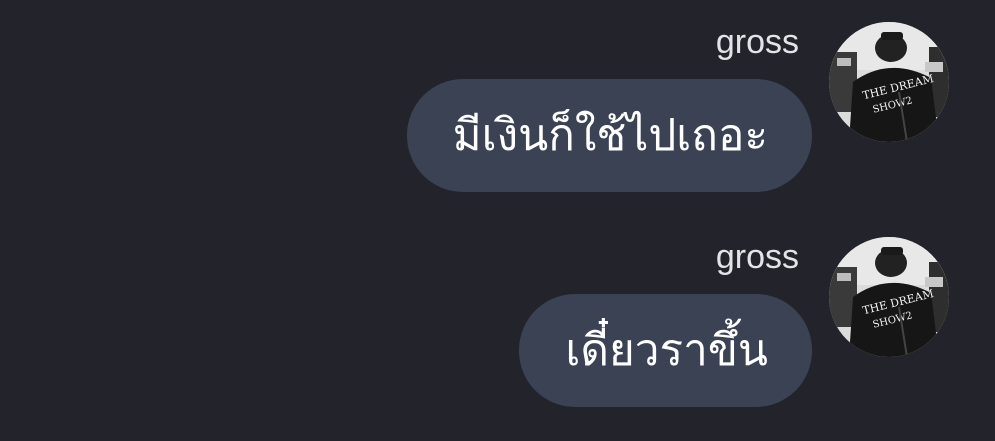 This screenshot has width=995, height=441. I want to click on message-text: เดี๋ยวราขึ้น, so click(666, 350).